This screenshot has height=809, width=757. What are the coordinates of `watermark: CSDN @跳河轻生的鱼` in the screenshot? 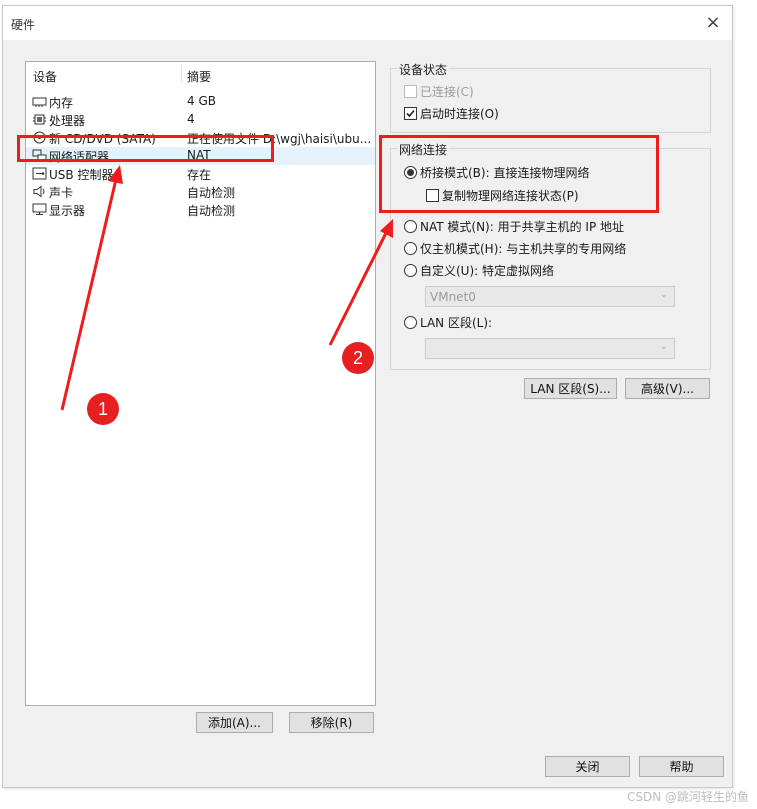 It's located at (687, 797).